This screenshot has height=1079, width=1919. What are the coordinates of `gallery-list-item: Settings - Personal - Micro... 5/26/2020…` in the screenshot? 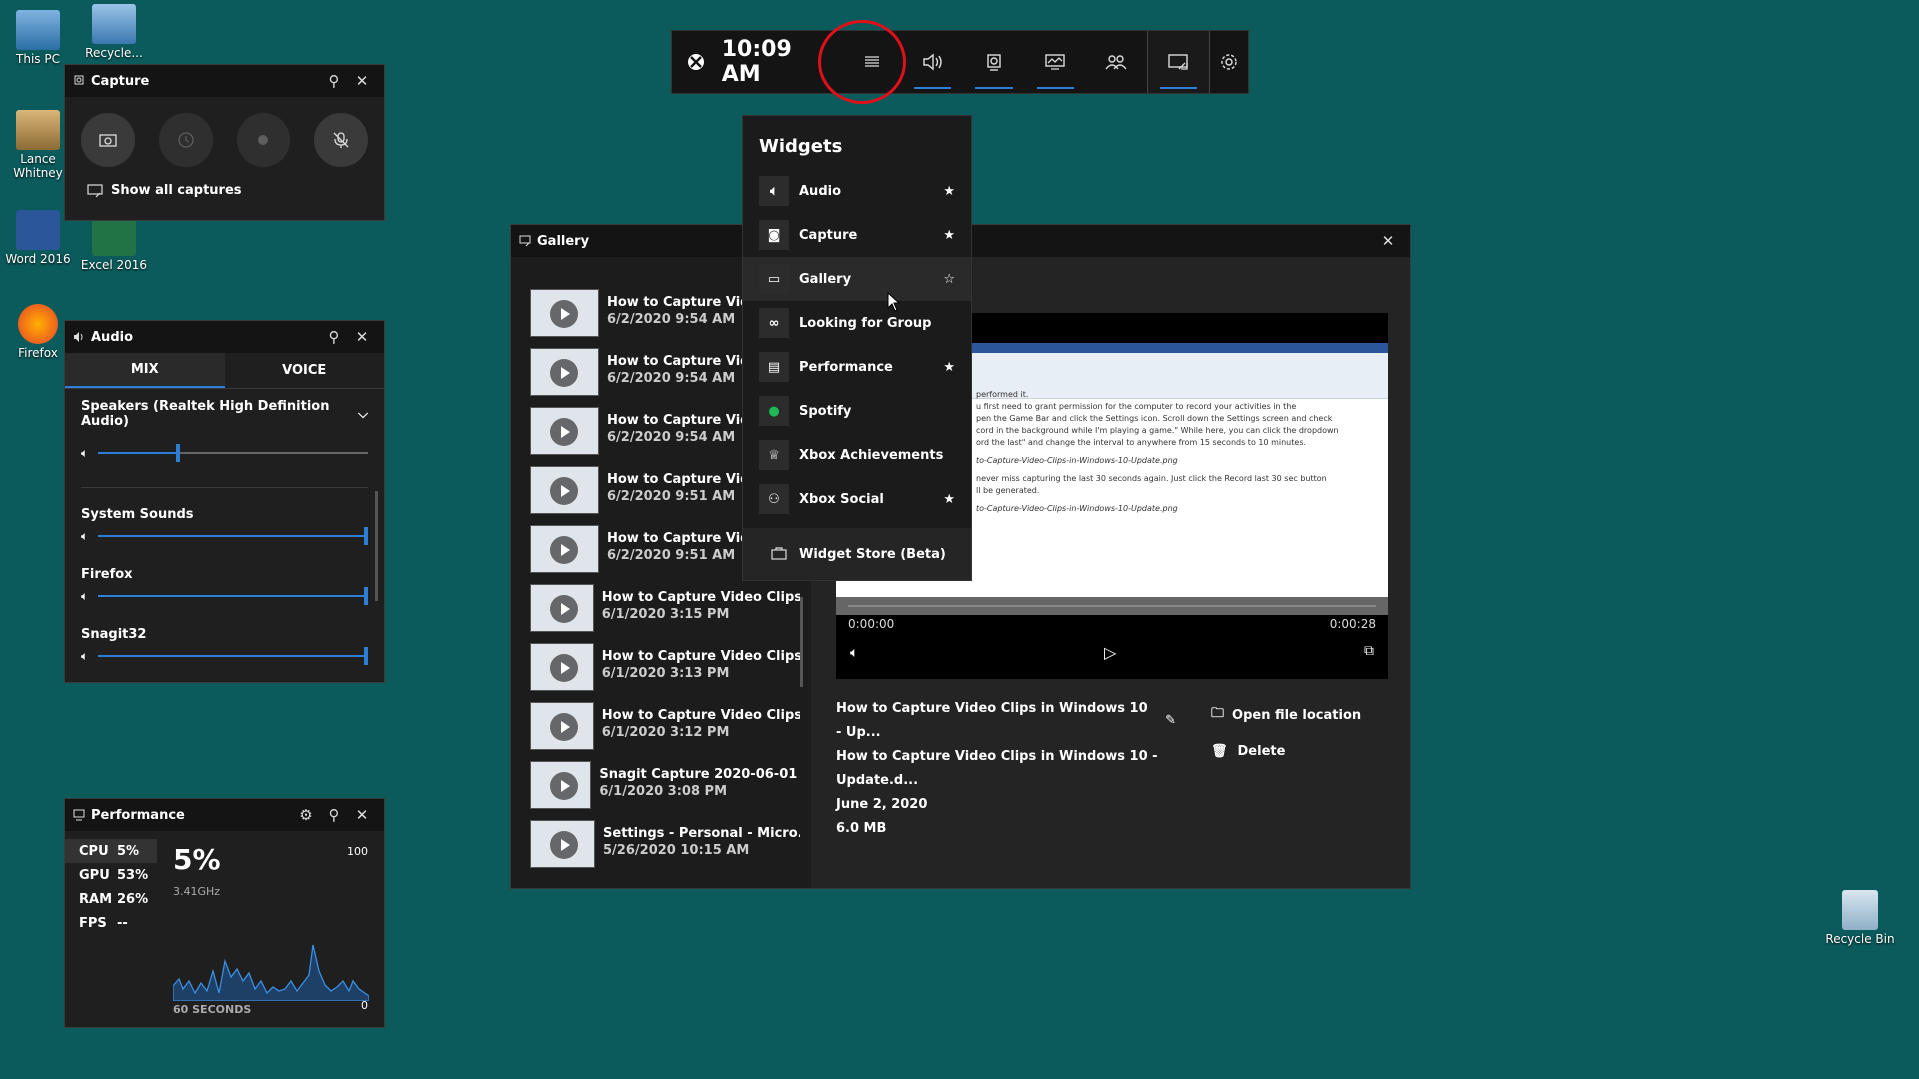 It's located at (665, 845).